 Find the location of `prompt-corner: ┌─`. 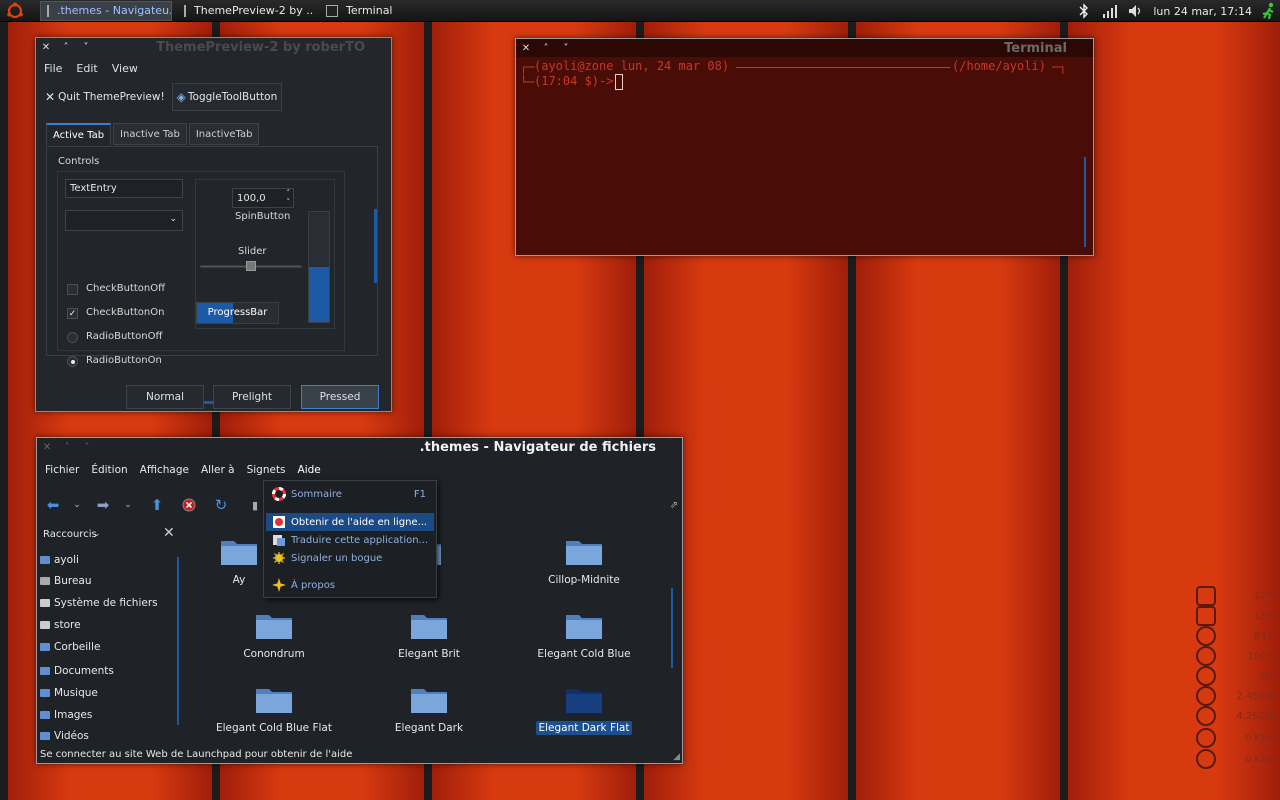

prompt-corner: ┌─ is located at coordinates (527, 67).